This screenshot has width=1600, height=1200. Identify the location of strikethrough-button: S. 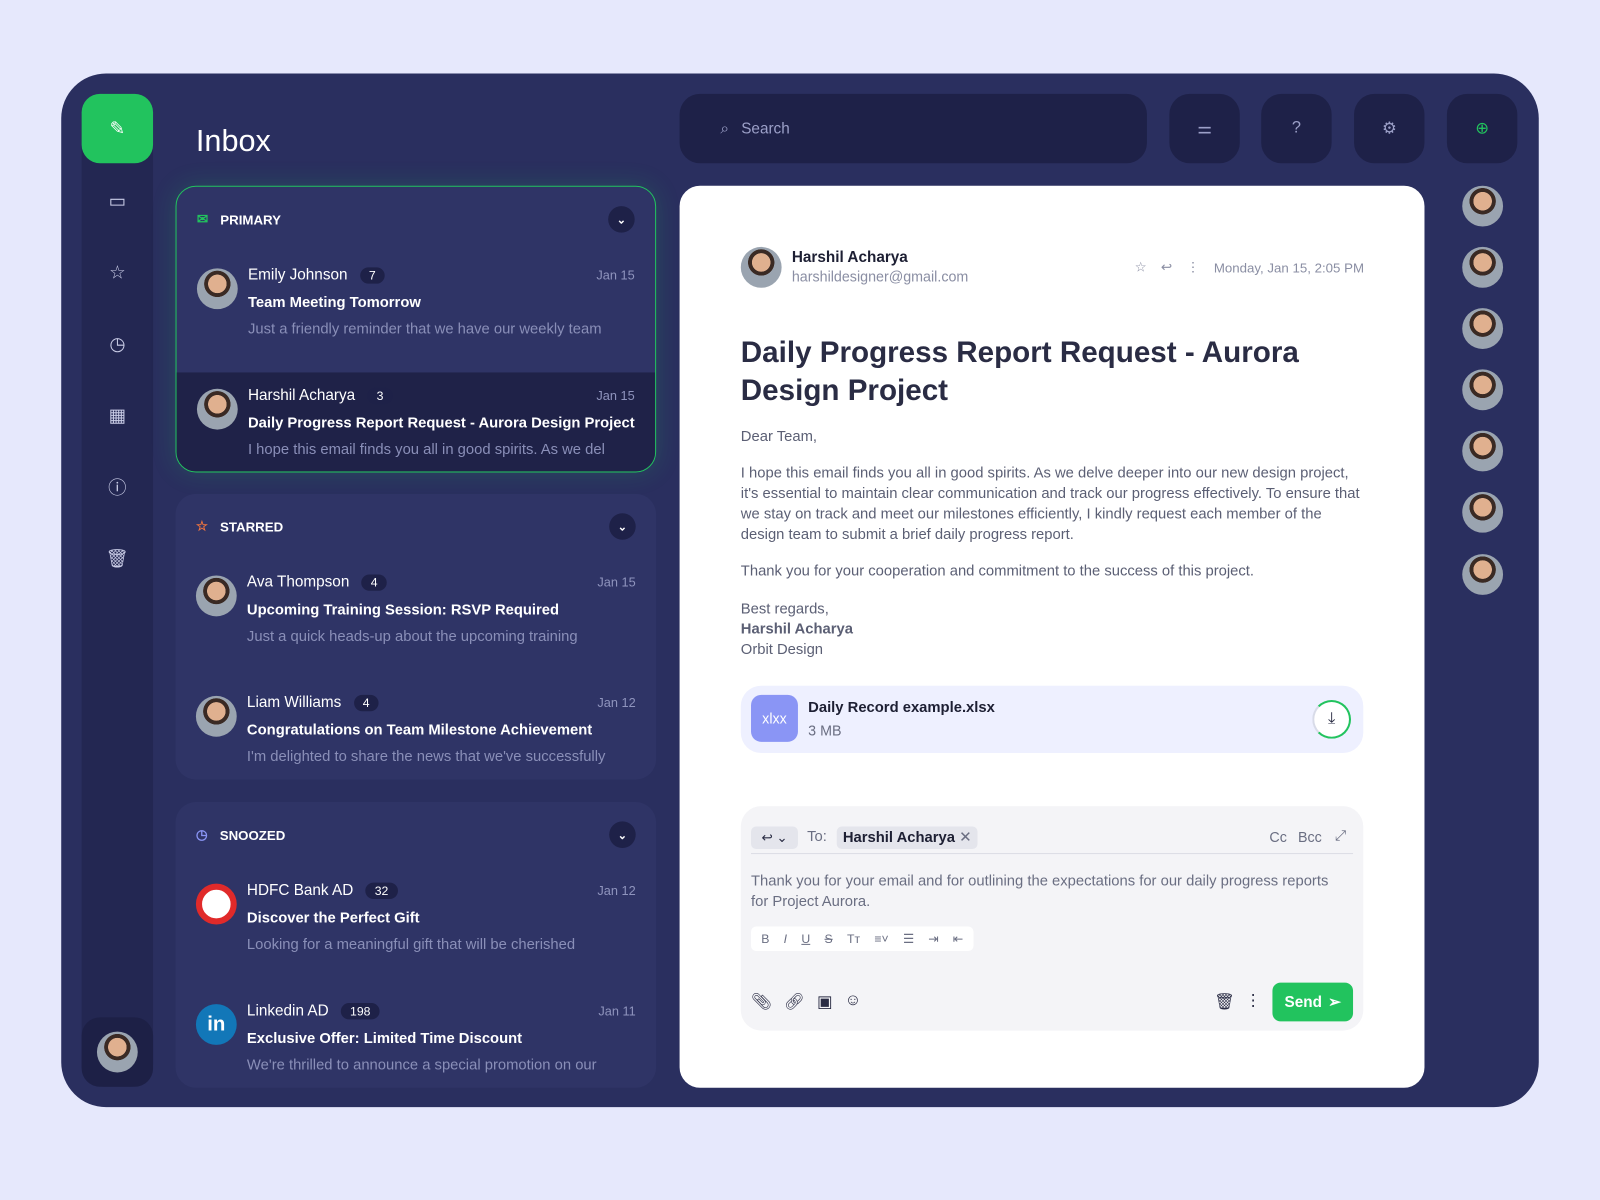
(829, 939).